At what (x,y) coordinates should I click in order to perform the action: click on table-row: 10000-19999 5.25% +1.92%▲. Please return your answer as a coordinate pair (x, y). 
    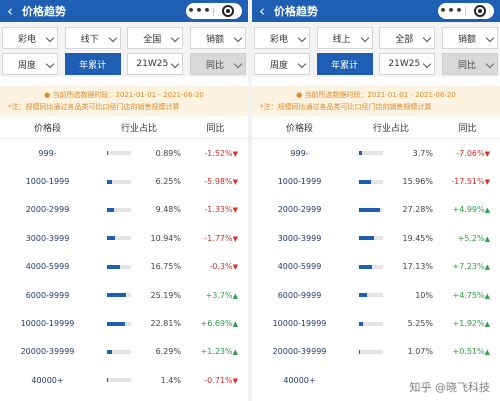
    Looking at the image, I should click on (376, 323).